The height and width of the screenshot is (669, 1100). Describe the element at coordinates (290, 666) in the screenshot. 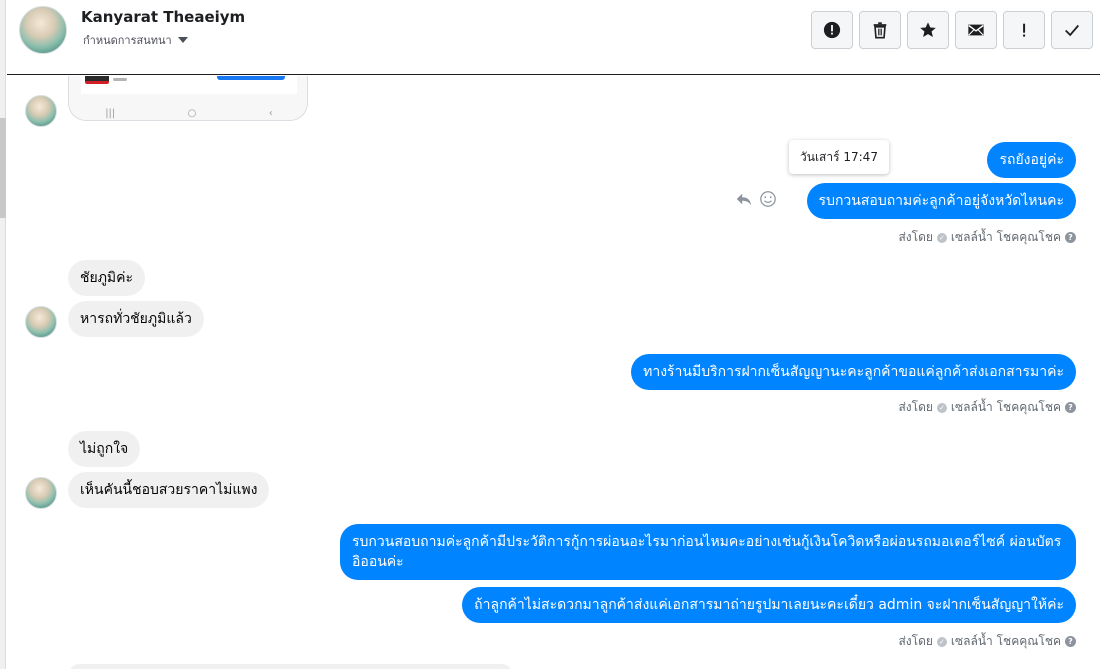

I see `incoming-message-partial` at that location.